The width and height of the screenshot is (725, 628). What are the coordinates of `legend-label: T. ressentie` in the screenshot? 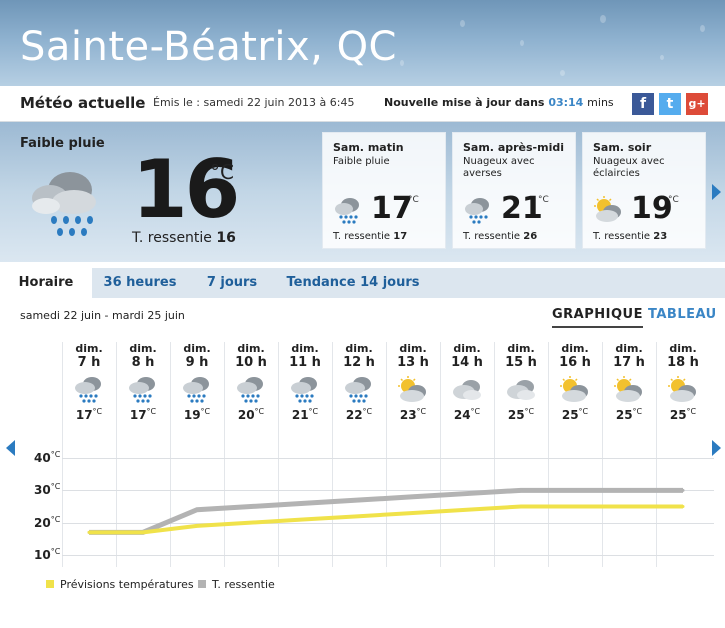 It's located at (243, 584).